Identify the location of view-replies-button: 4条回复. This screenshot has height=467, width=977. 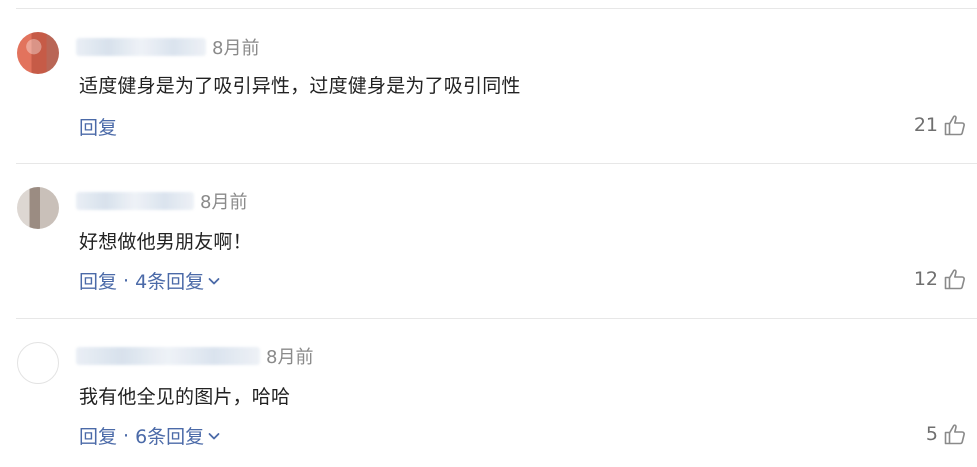
(178, 280).